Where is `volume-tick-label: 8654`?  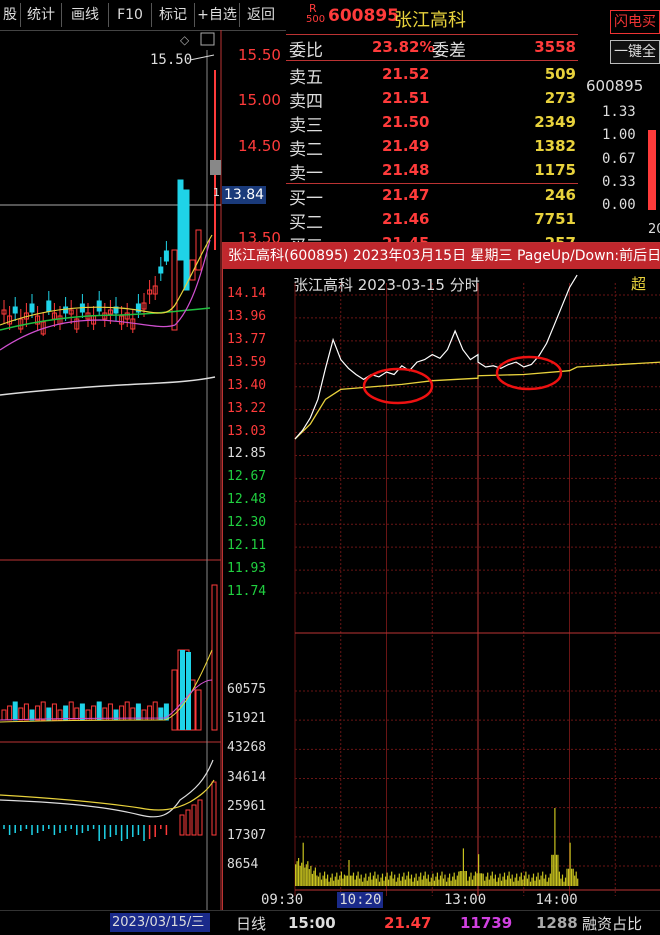
volume-tick-label: 8654 is located at coordinates (243, 864).